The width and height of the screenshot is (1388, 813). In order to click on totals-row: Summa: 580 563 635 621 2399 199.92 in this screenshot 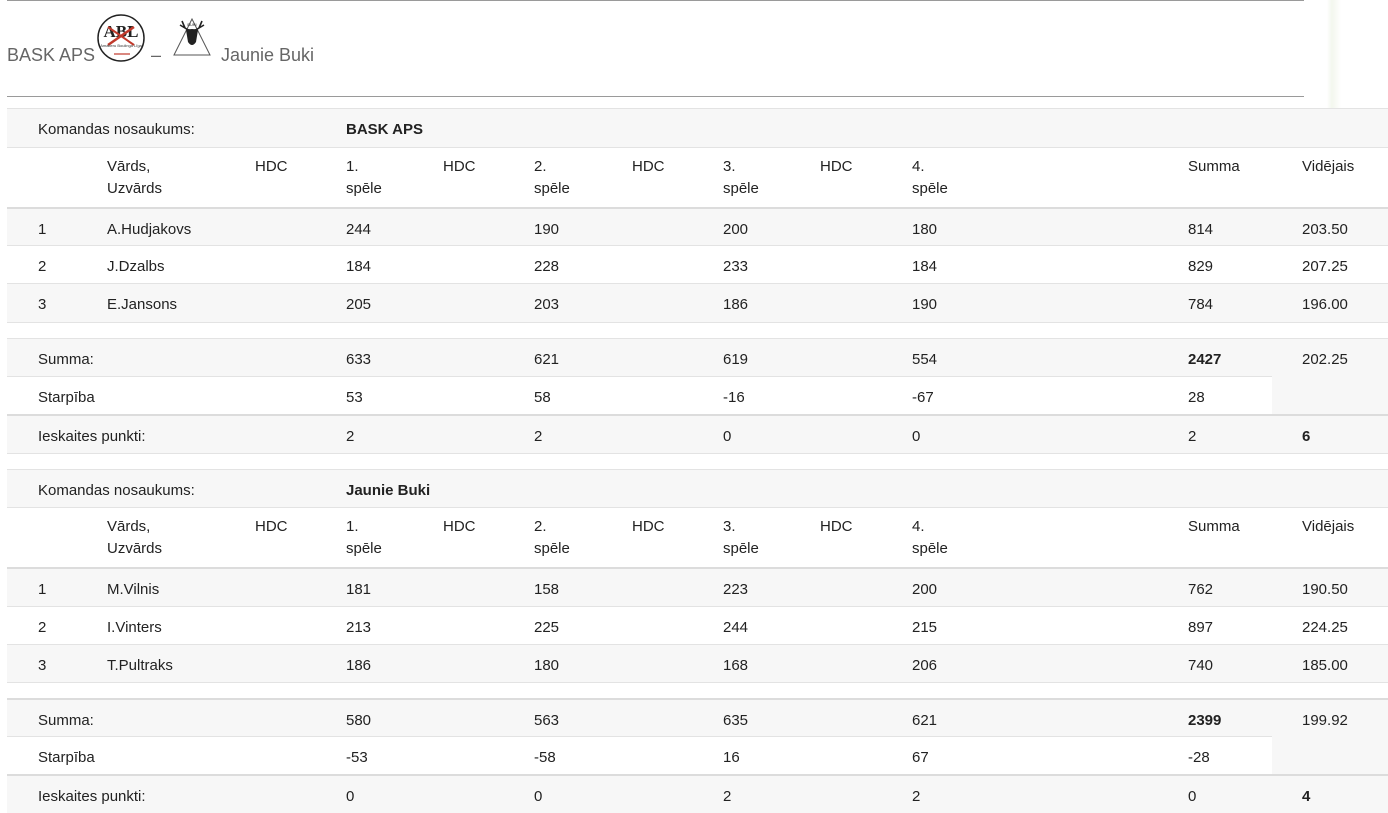, I will do `click(697, 718)`.